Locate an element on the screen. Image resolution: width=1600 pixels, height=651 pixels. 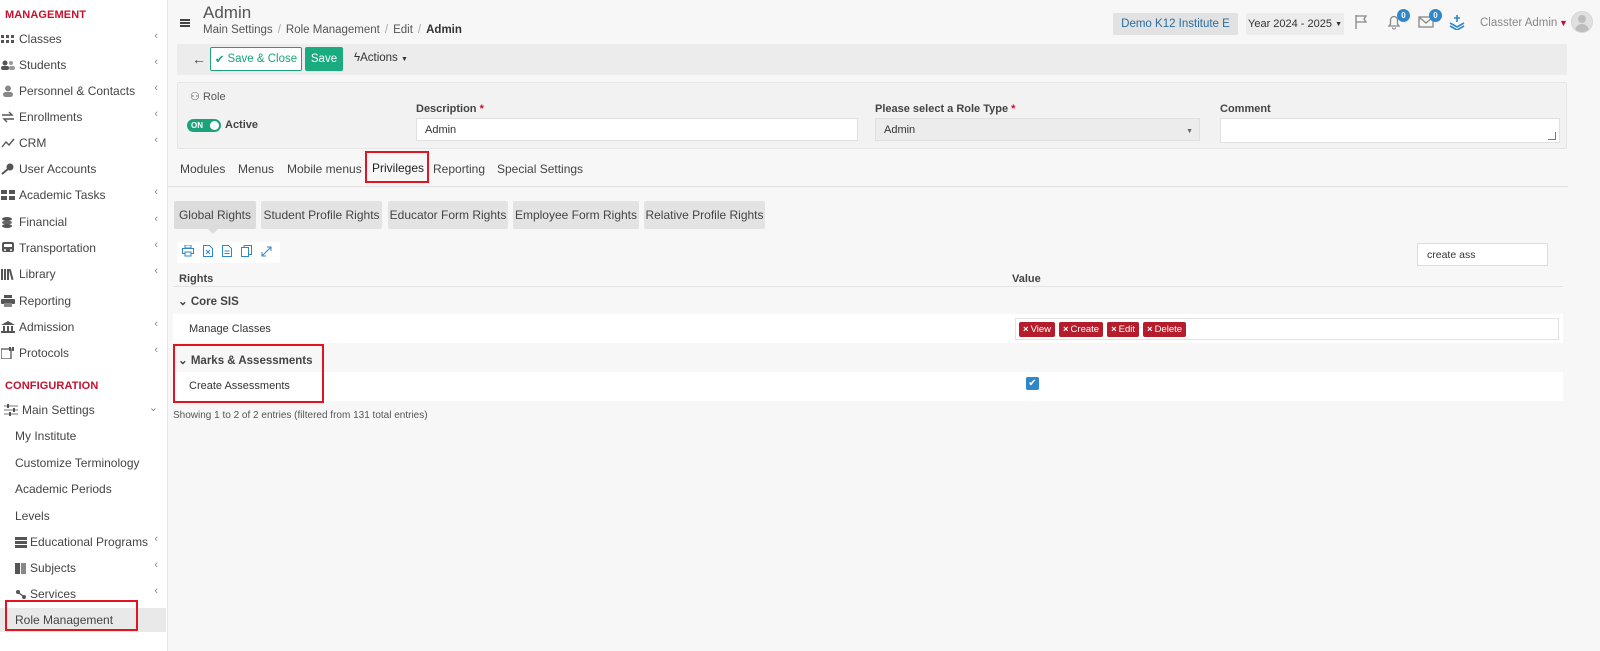
save-close-button: ✔ Save & Close is located at coordinates (256, 59).